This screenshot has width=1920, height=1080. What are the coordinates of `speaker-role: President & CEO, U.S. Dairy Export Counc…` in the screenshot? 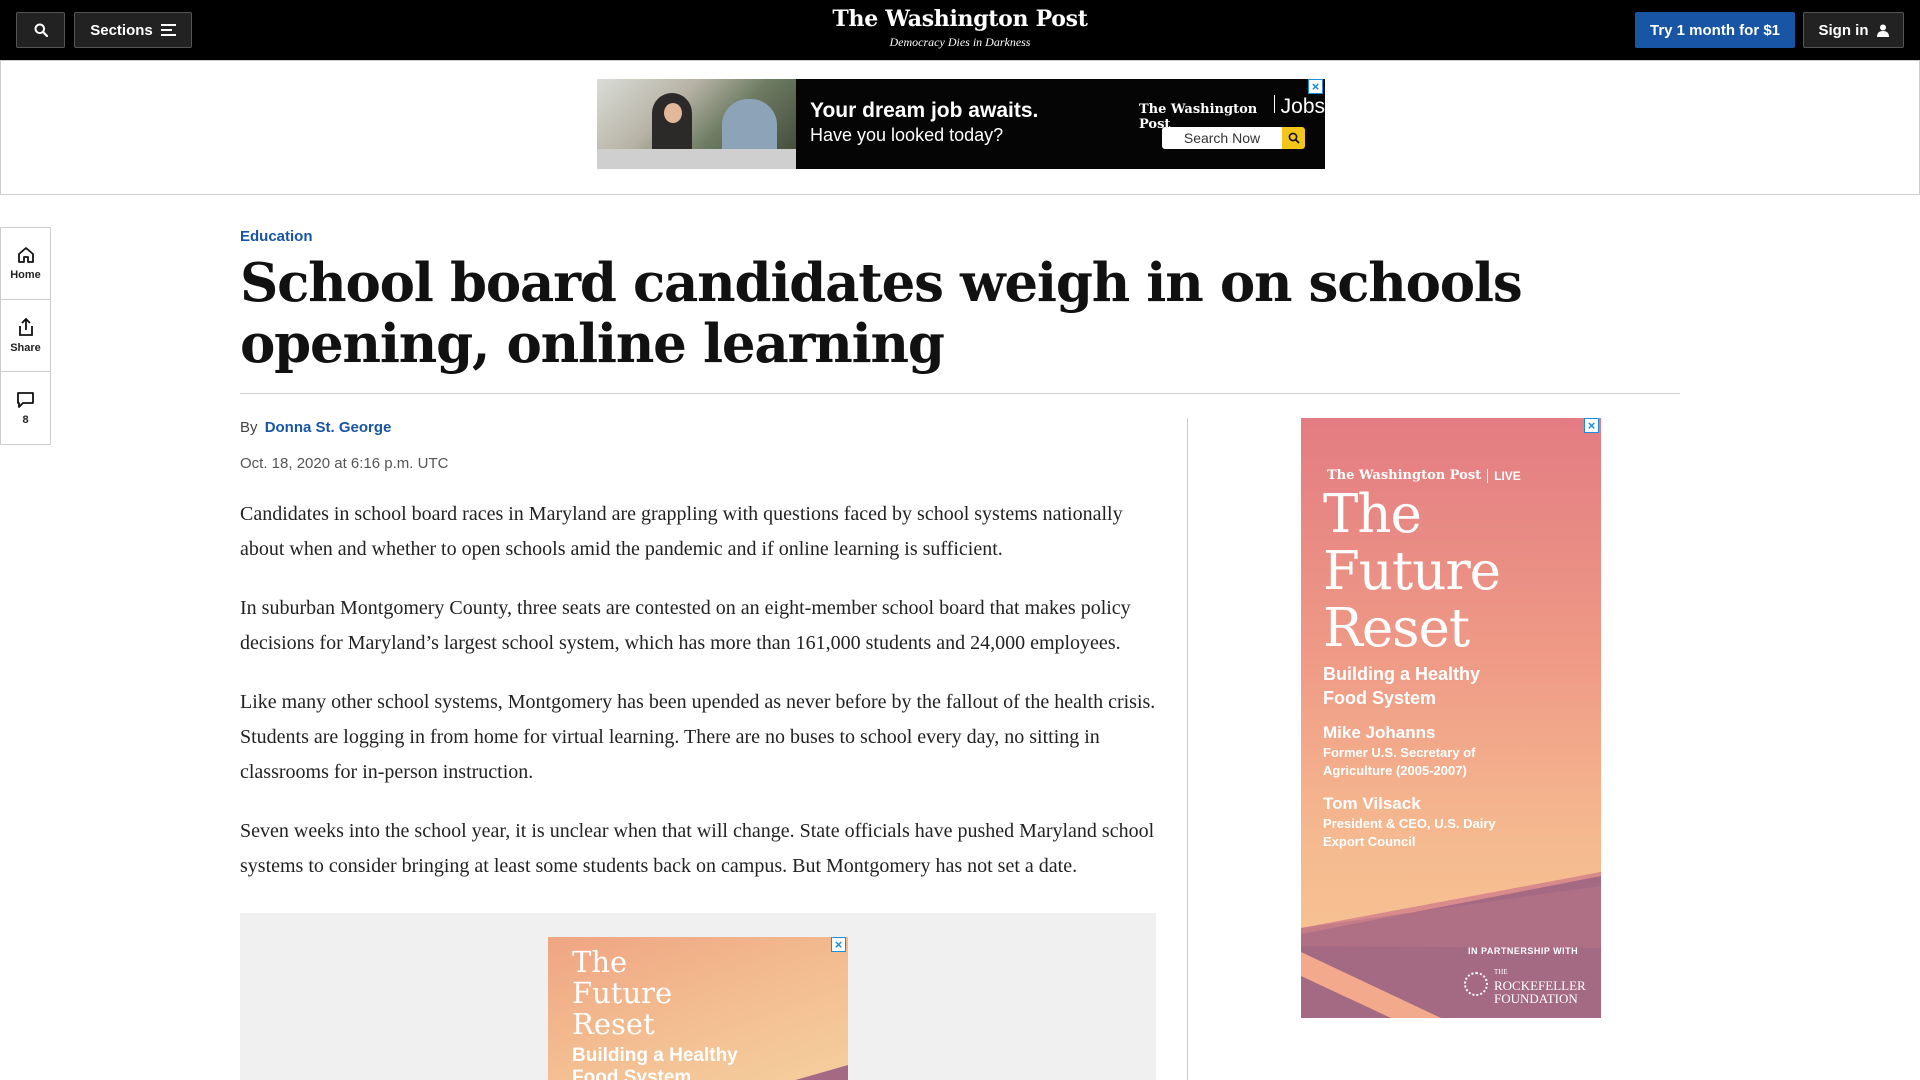 It's located at (1409, 832).